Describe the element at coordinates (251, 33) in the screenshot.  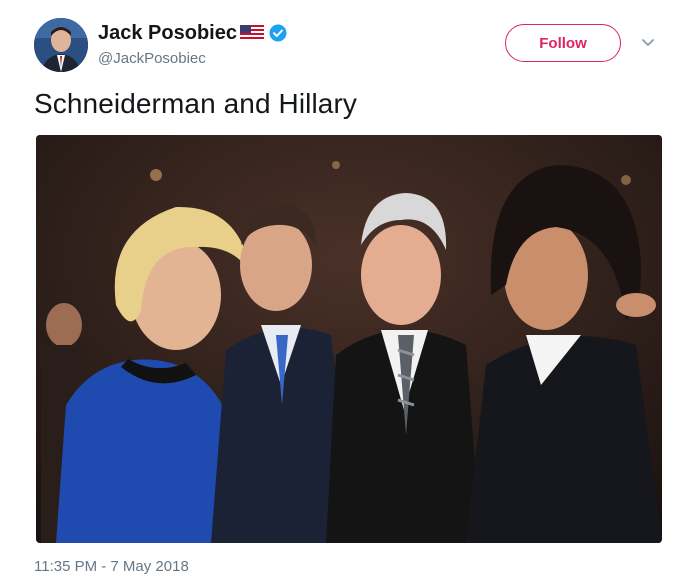
I see `us-flag-icon` at that location.